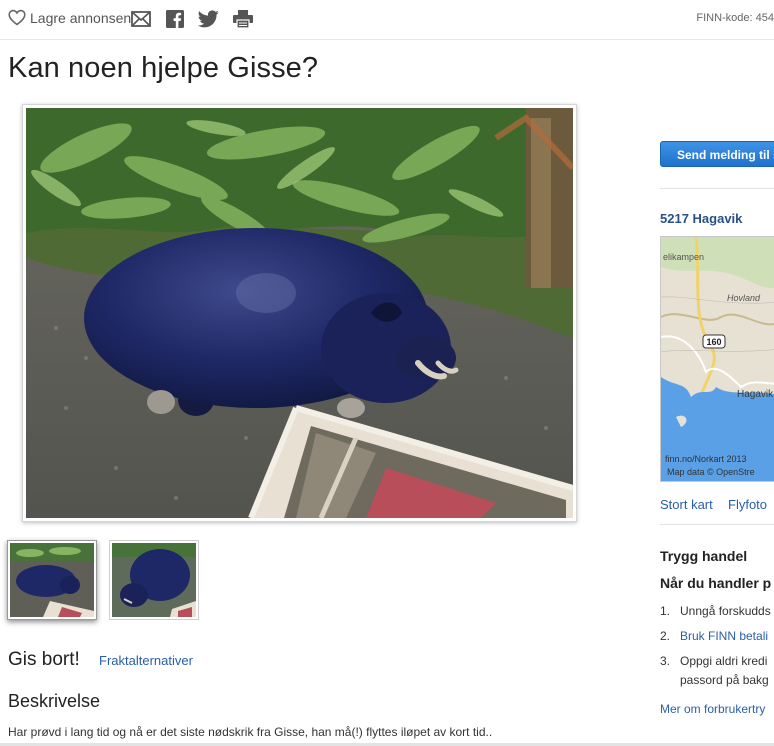 The image size is (774, 746). Describe the element at coordinates (724, 636) in the screenshot. I see `tip-link-text: Bruk FINN betali` at that location.